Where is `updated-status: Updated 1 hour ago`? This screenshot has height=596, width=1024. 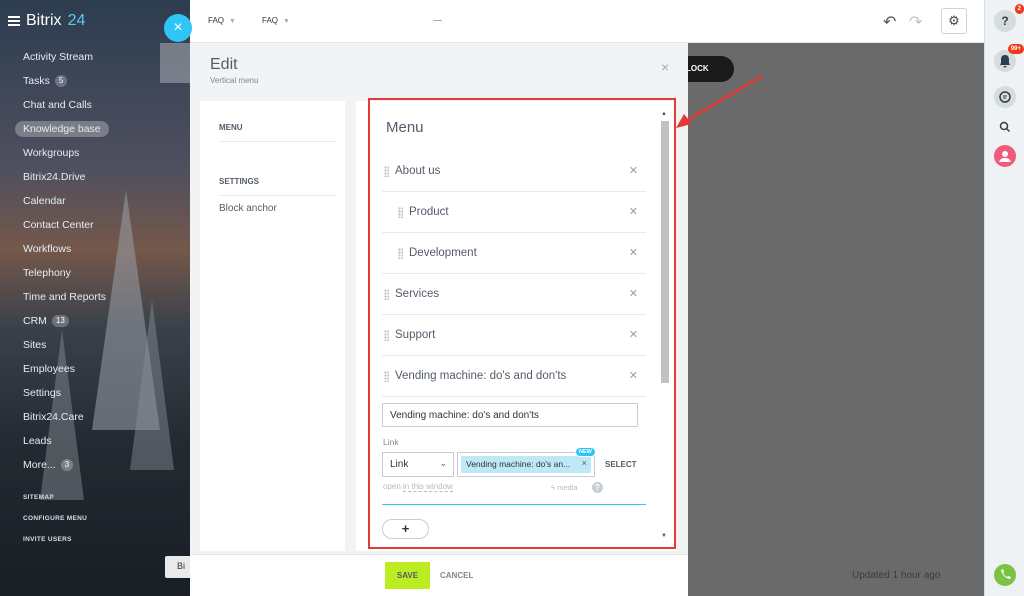
updated-status: Updated 1 hour ago is located at coordinates (896, 575).